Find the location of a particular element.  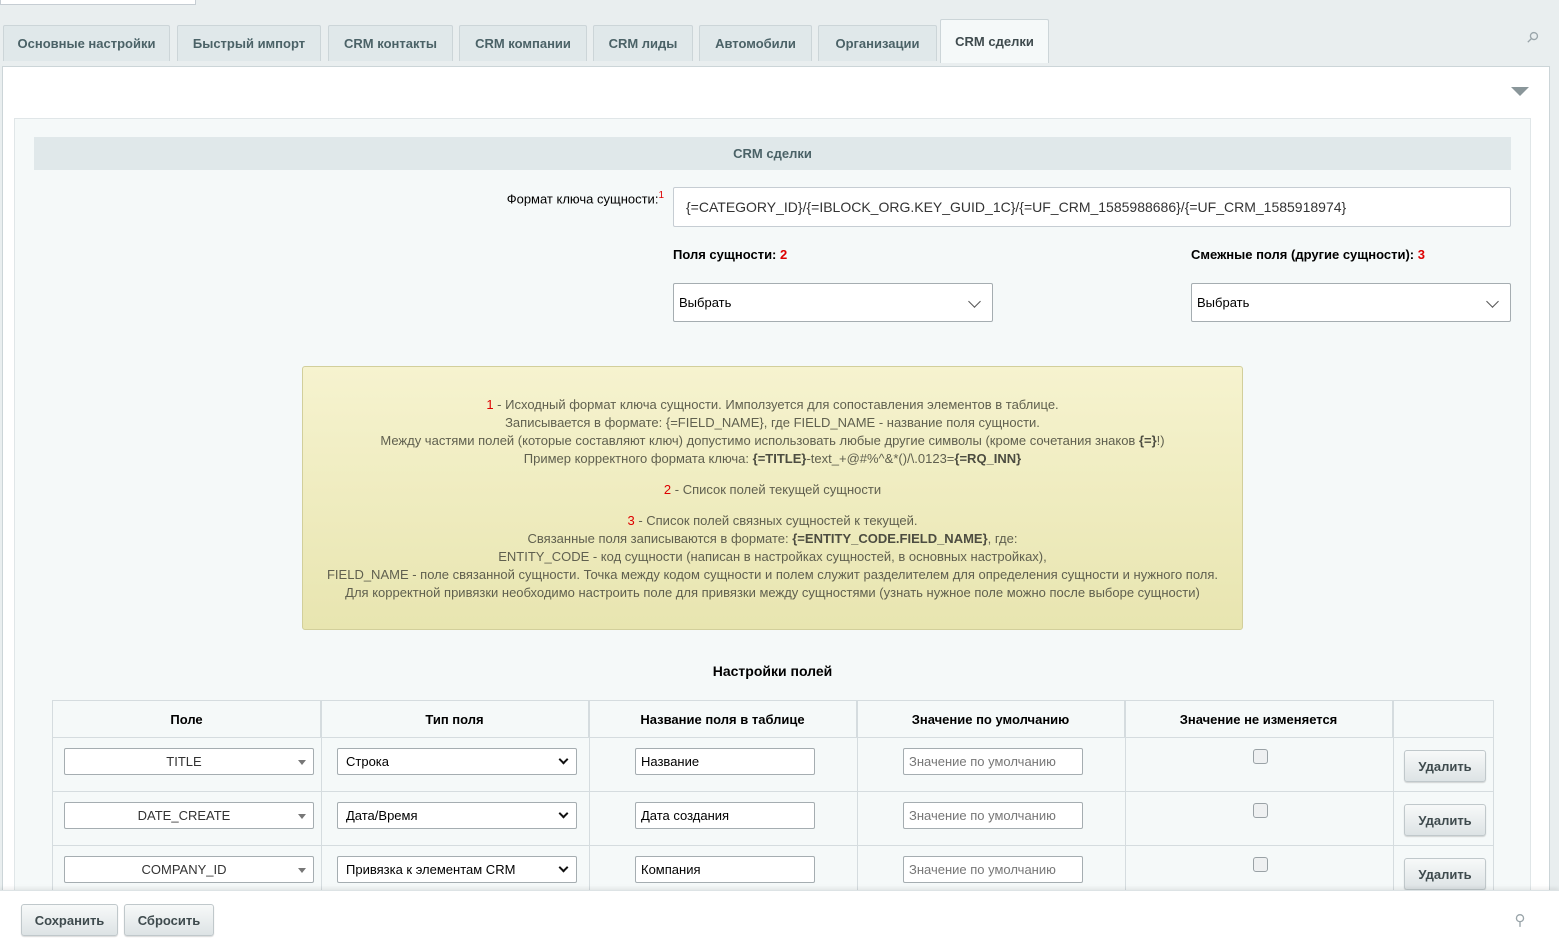

field-select: DATE_CREATE is located at coordinates (189, 815).